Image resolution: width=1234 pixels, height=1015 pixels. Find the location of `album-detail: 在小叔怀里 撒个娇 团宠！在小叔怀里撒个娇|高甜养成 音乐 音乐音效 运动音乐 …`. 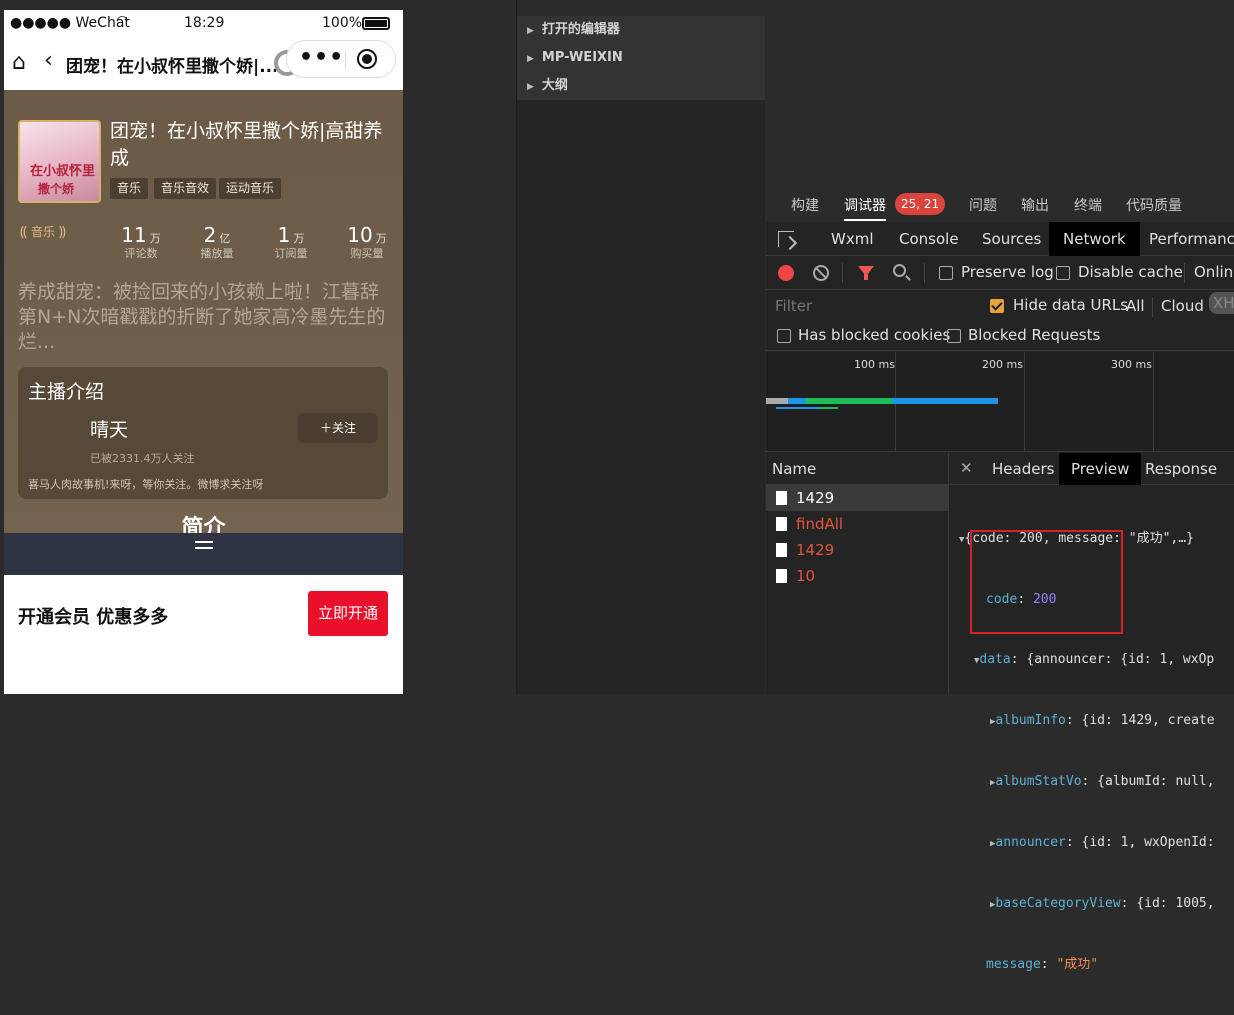

album-detail: 在小叔怀里 撒个娇 团宠！在小叔怀里撒个娇|高甜养成 音乐 音乐音效 运动音乐 … is located at coordinates (203, 311).